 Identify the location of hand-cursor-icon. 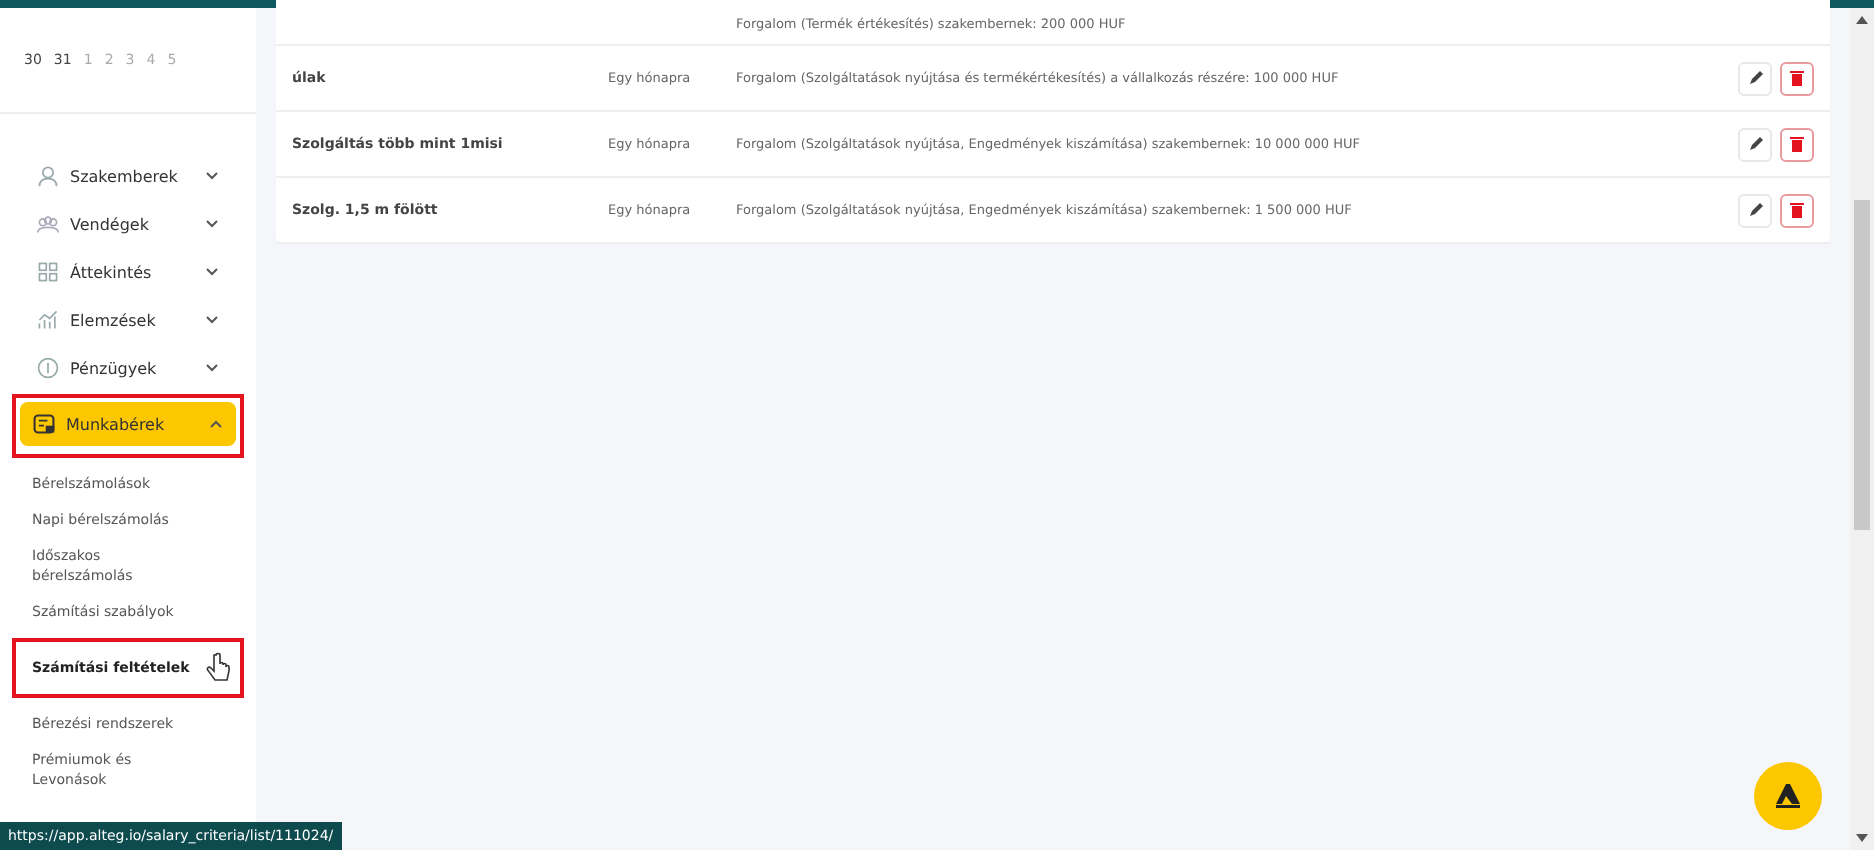
(218, 668).